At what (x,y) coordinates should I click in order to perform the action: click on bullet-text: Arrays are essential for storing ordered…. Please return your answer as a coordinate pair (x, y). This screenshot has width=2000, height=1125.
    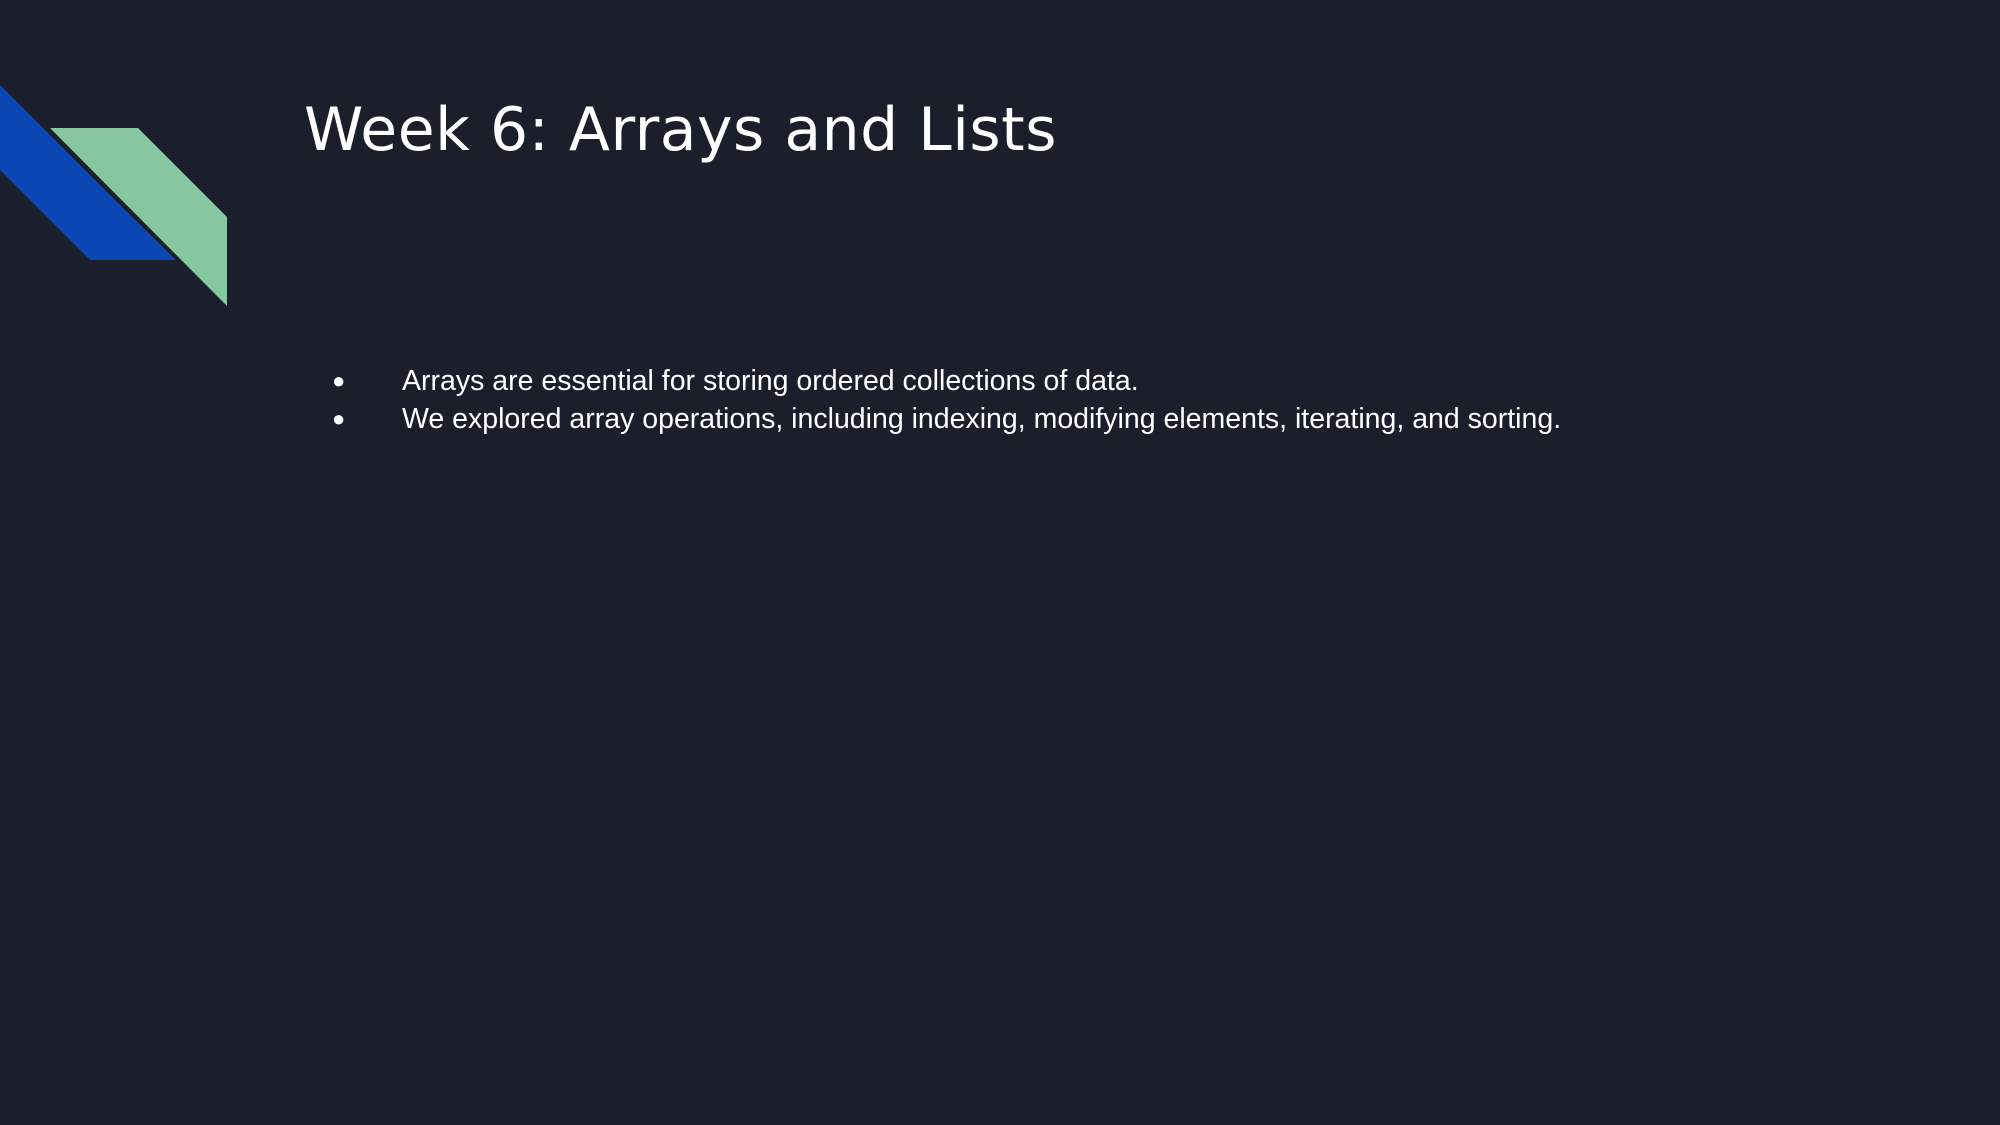
    Looking at the image, I should click on (770, 381).